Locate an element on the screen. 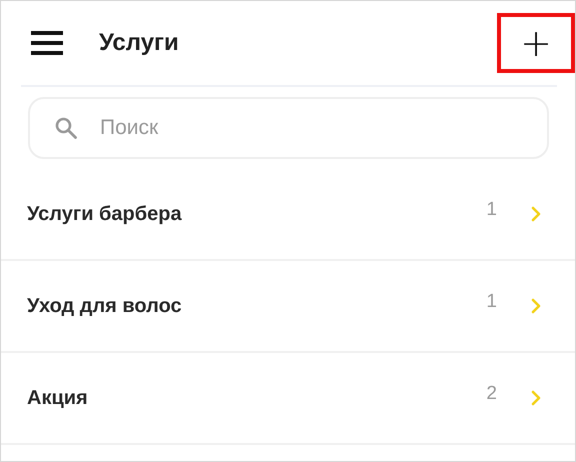 The image size is (576, 462). page-title: Услуги is located at coordinates (139, 43).